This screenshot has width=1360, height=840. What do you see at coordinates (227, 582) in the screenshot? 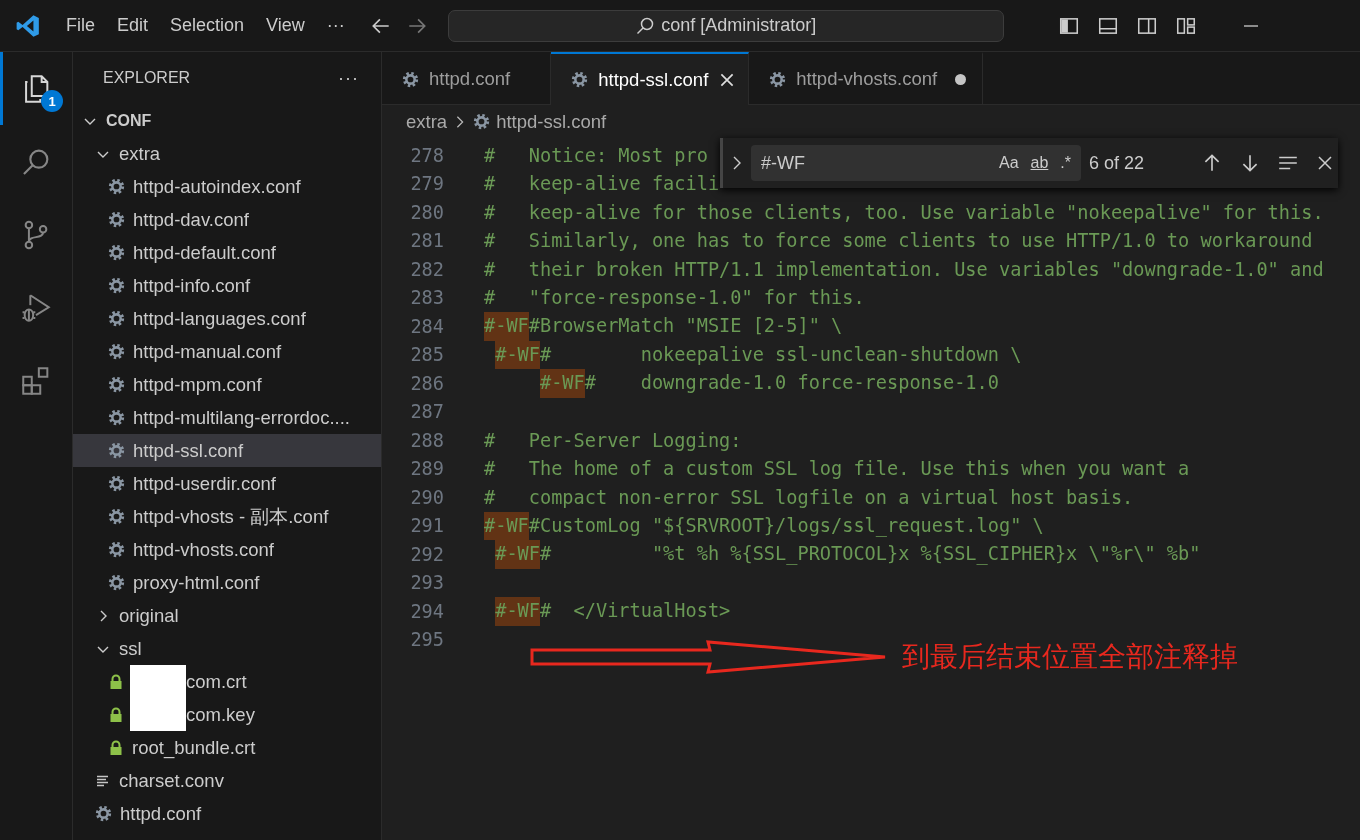
I see `tree-item: proxy-html.conf` at bounding box center [227, 582].